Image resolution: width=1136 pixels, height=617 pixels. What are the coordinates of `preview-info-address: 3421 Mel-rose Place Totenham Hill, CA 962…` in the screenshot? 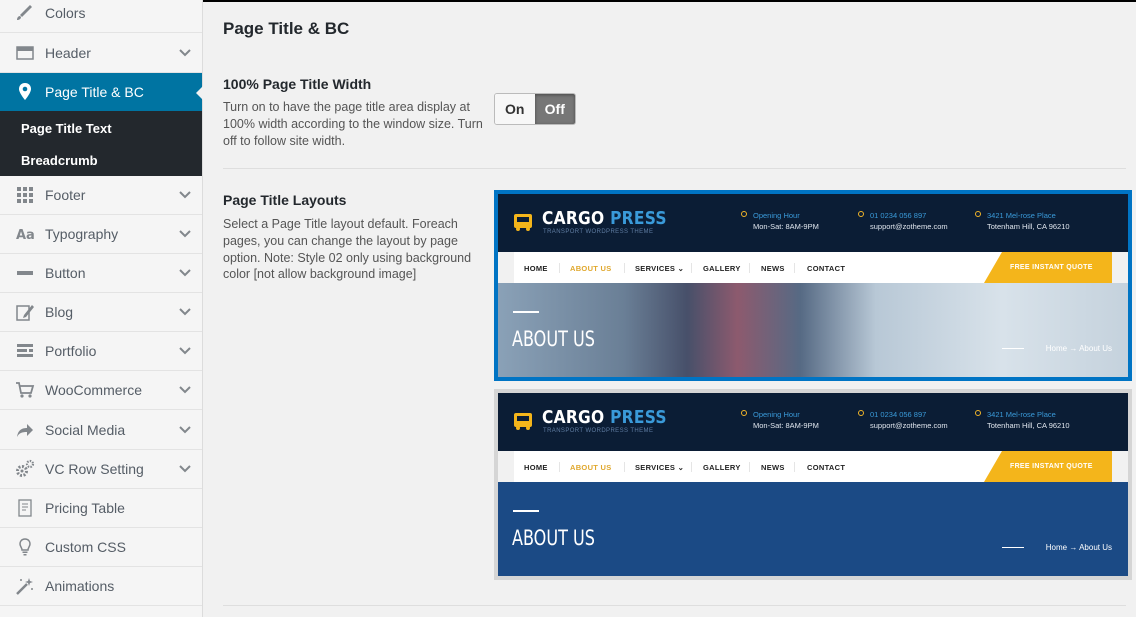 It's located at (1022, 420).